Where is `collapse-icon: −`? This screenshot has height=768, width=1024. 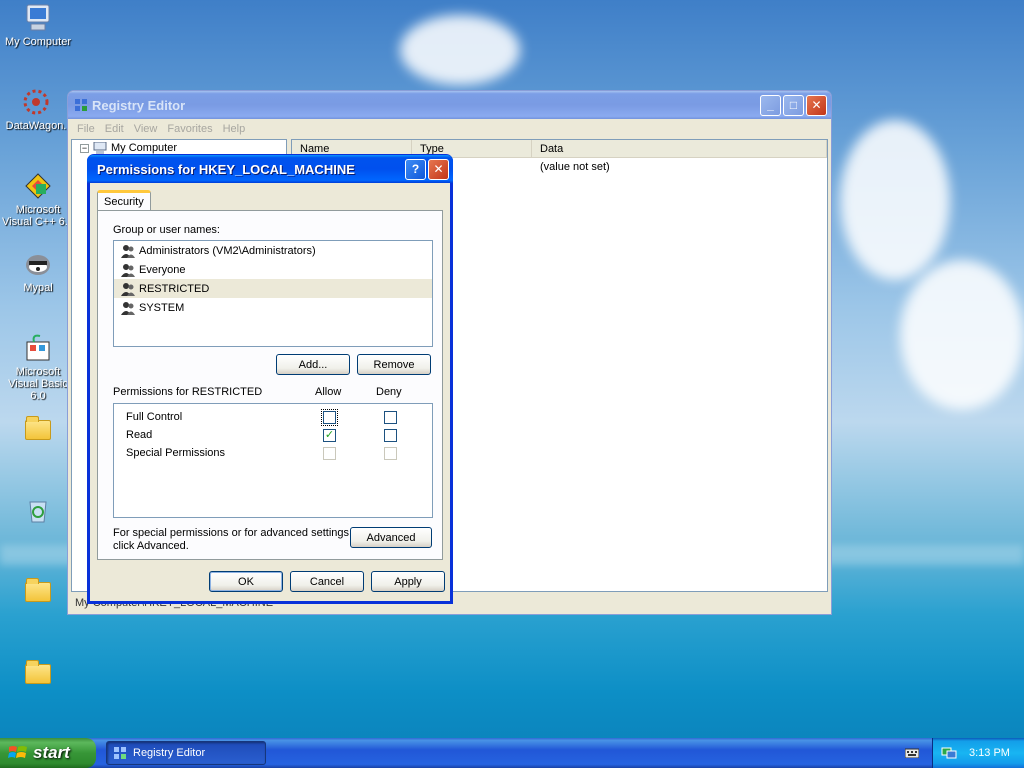 collapse-icon: − is located at coordinates (84, 148).